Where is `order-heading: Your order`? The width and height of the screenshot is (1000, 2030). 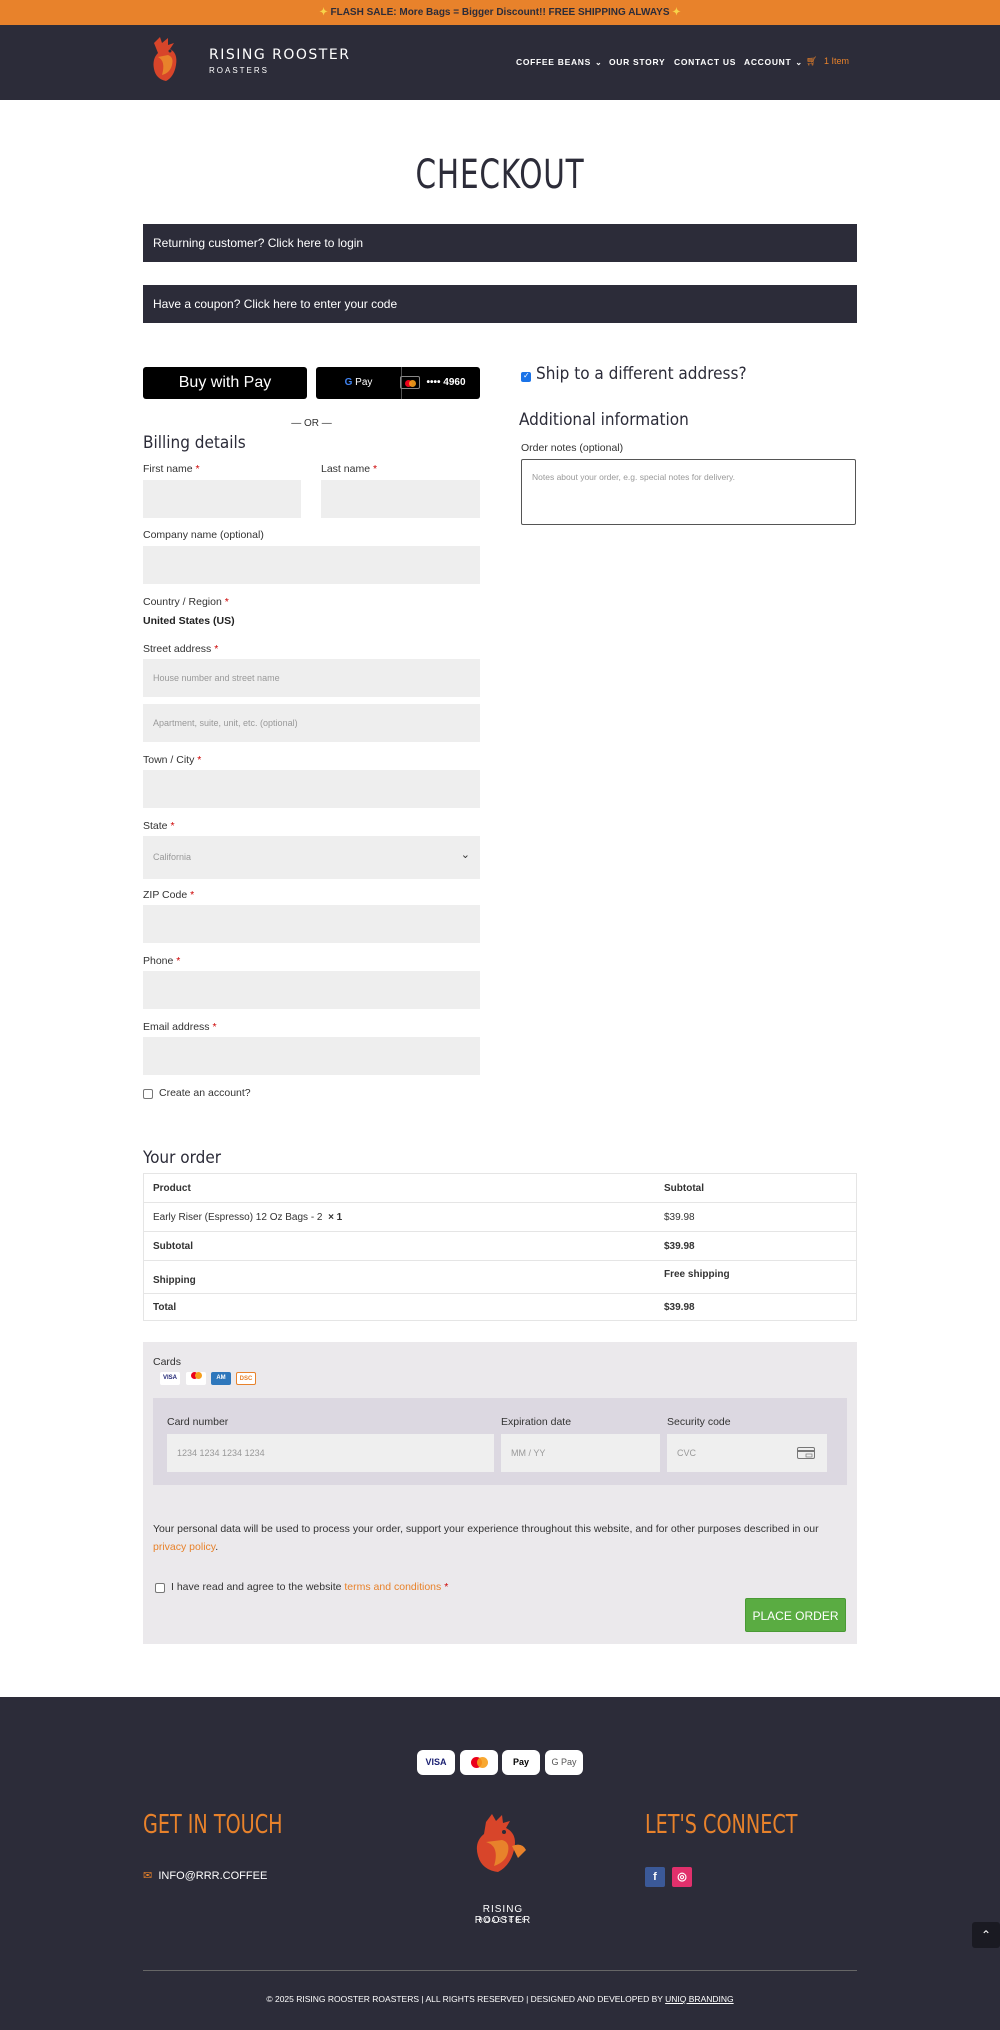 order-heading: Your order is located at coordinates (182, 1158).